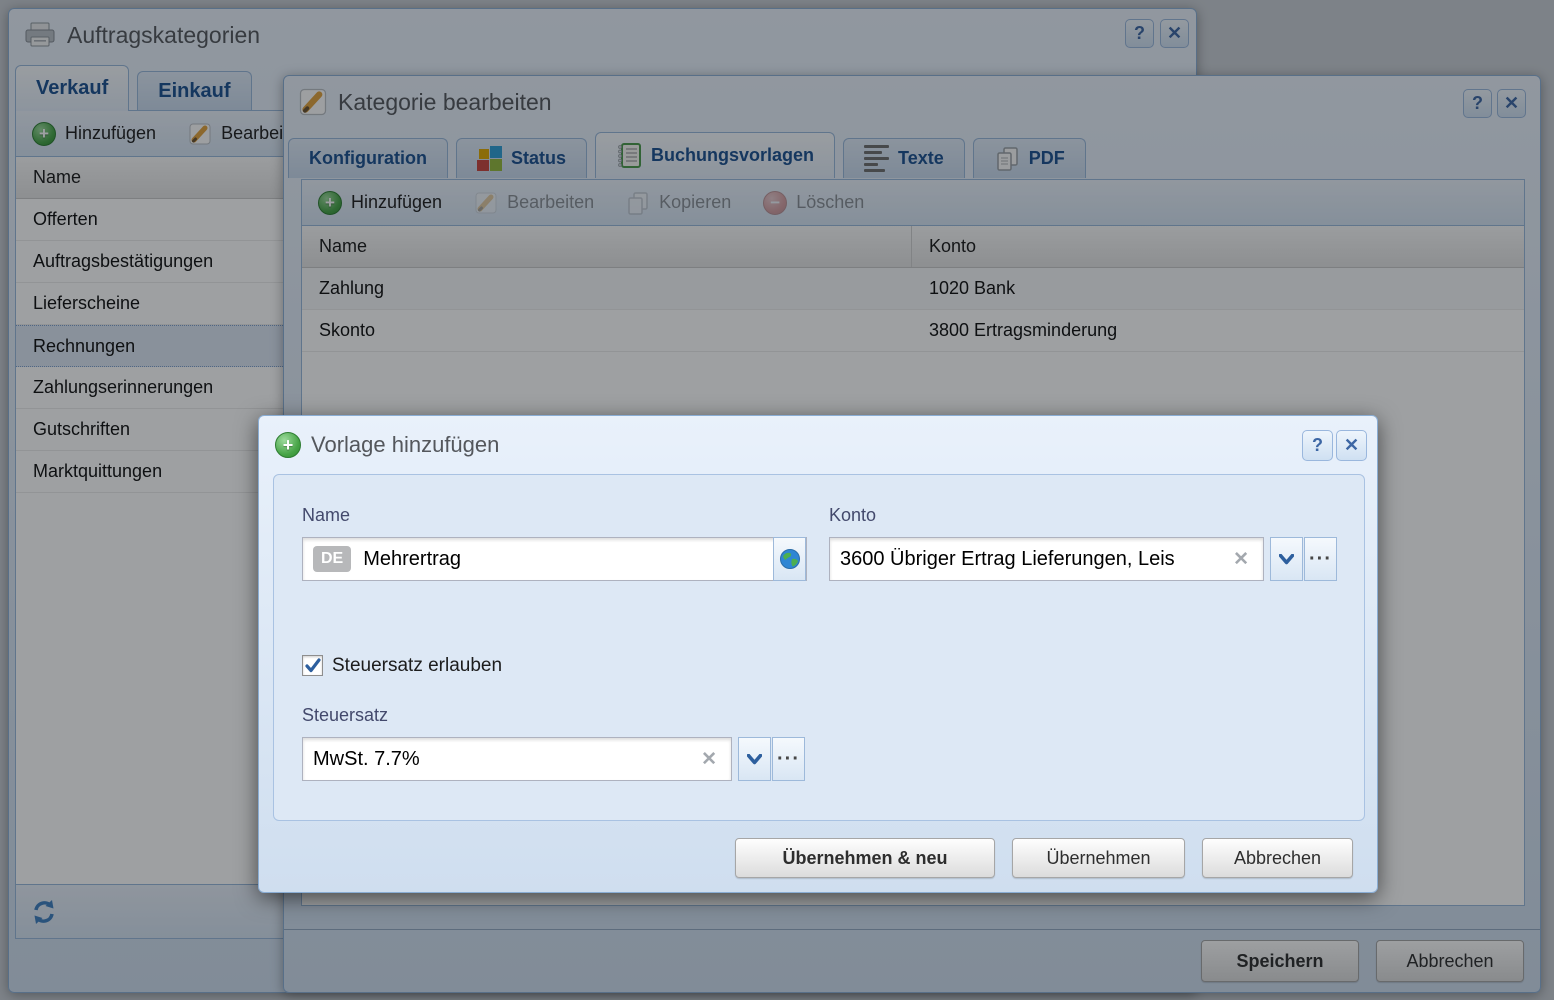 This screenshot has height=1000, width=1554. What do you see at coordinates (412, 558) in the screenshot?
I see `name-value: Mehrertrag` at bounding box center [412, 558].